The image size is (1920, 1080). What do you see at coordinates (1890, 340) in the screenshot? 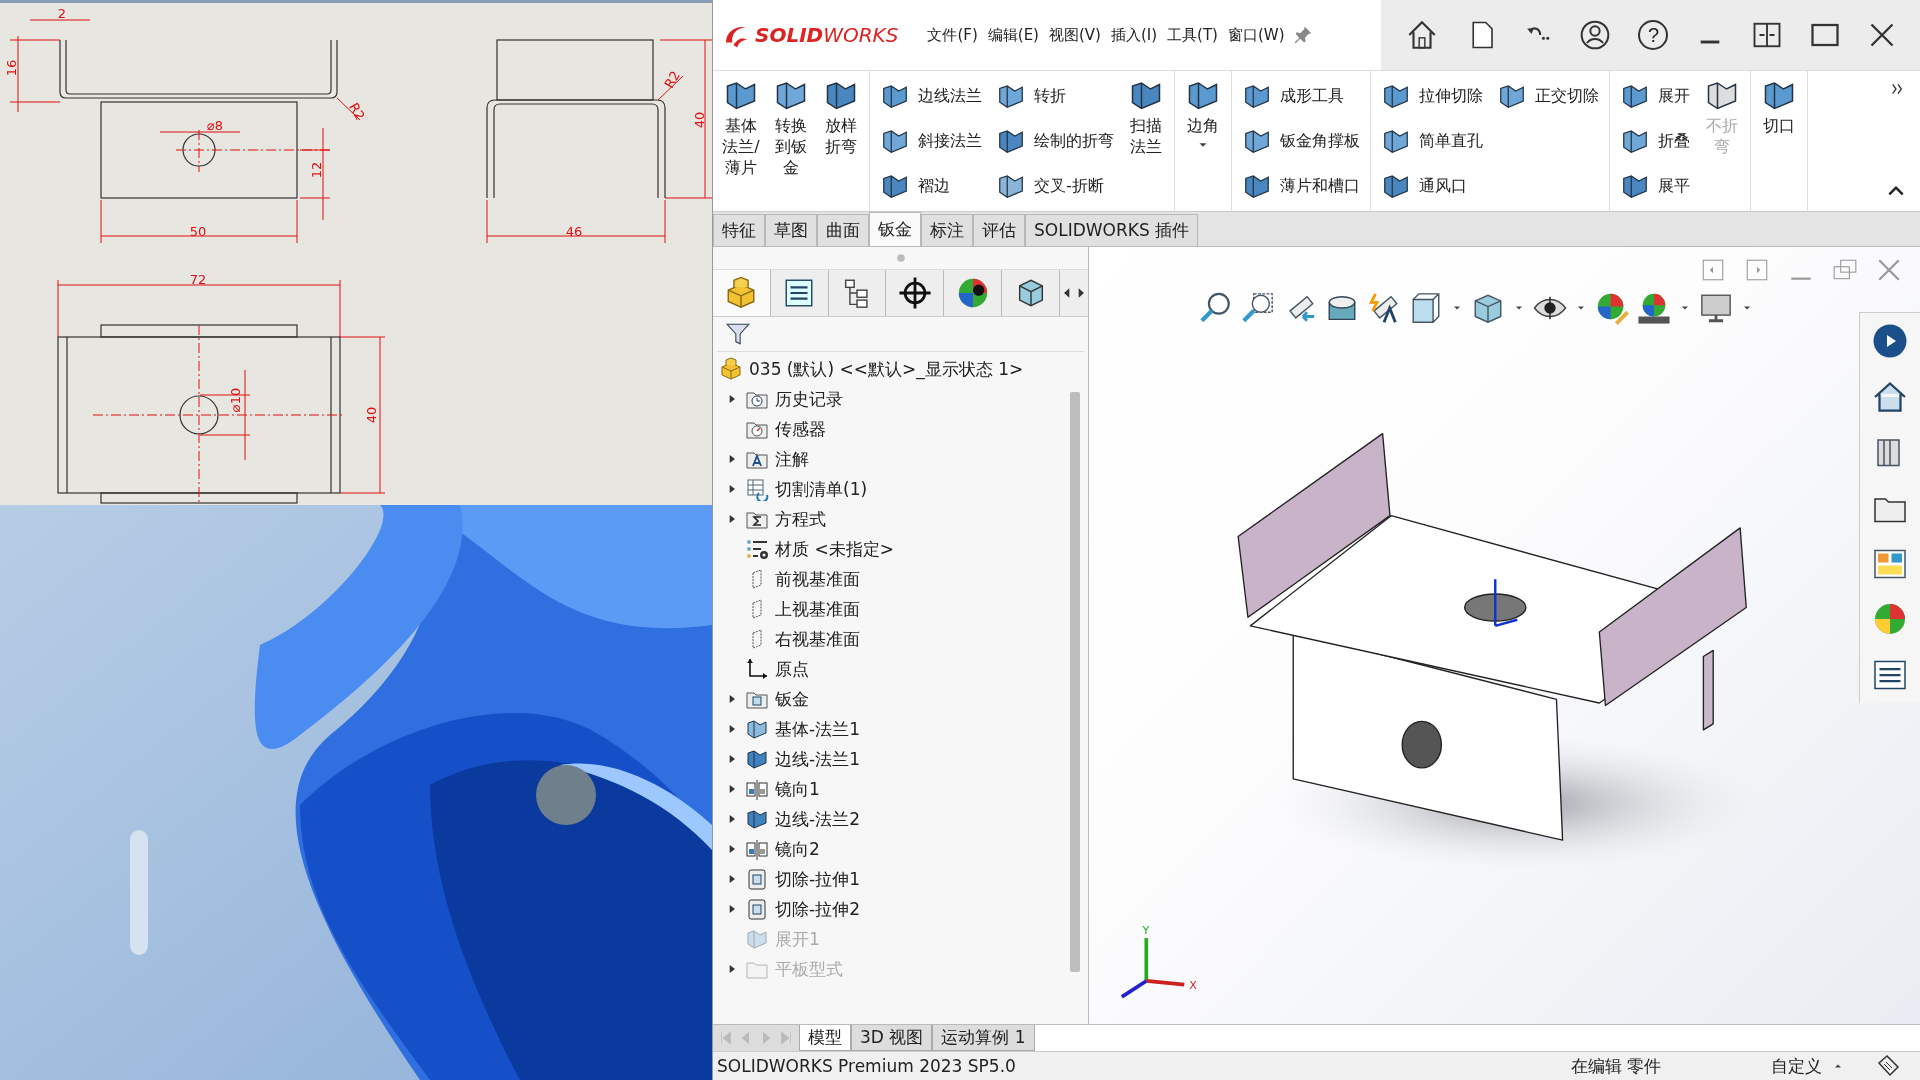
I see `globe-icon` at bounding box center [1890, 340].